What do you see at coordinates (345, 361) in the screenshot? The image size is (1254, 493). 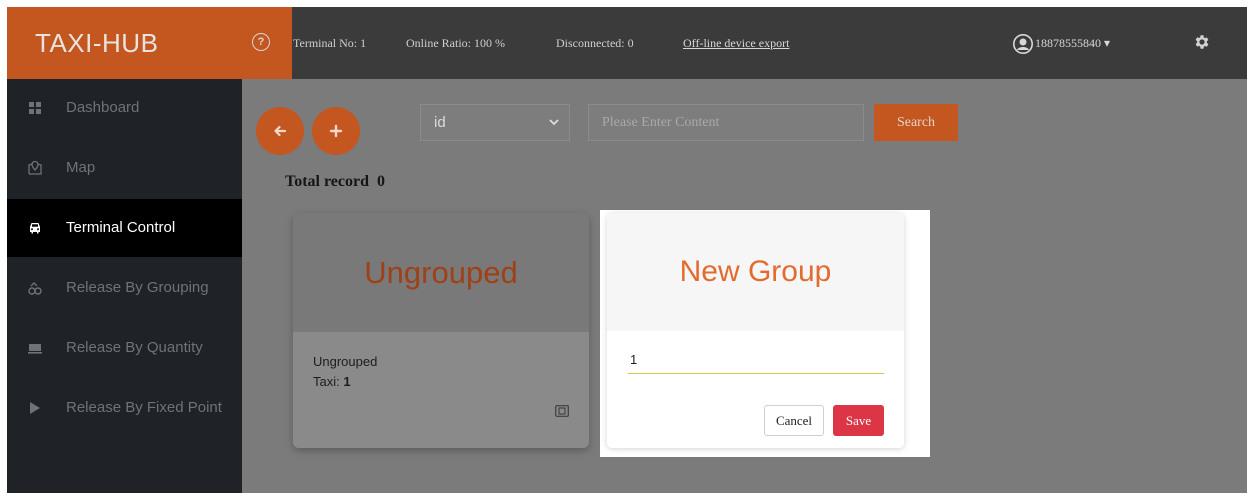 I see `group-name: Ungrouped` at bounding box center [345, 361].